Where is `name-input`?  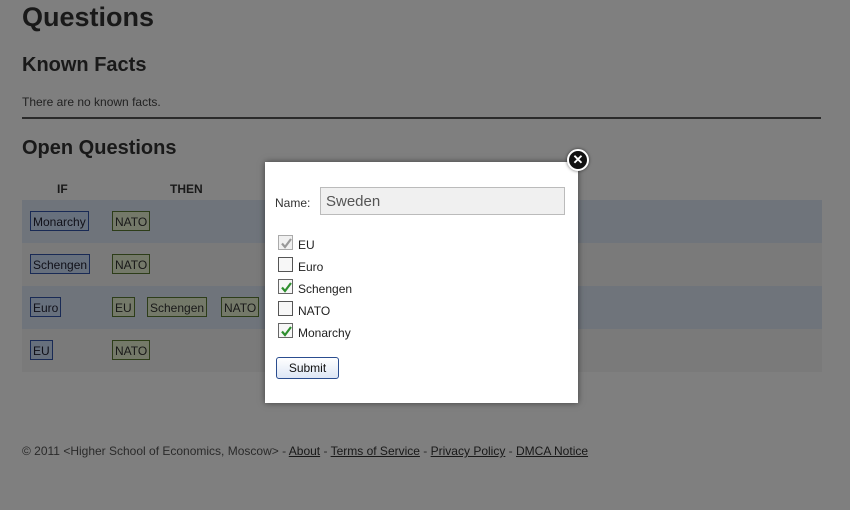
name-input is located at coordinates (442, 201).